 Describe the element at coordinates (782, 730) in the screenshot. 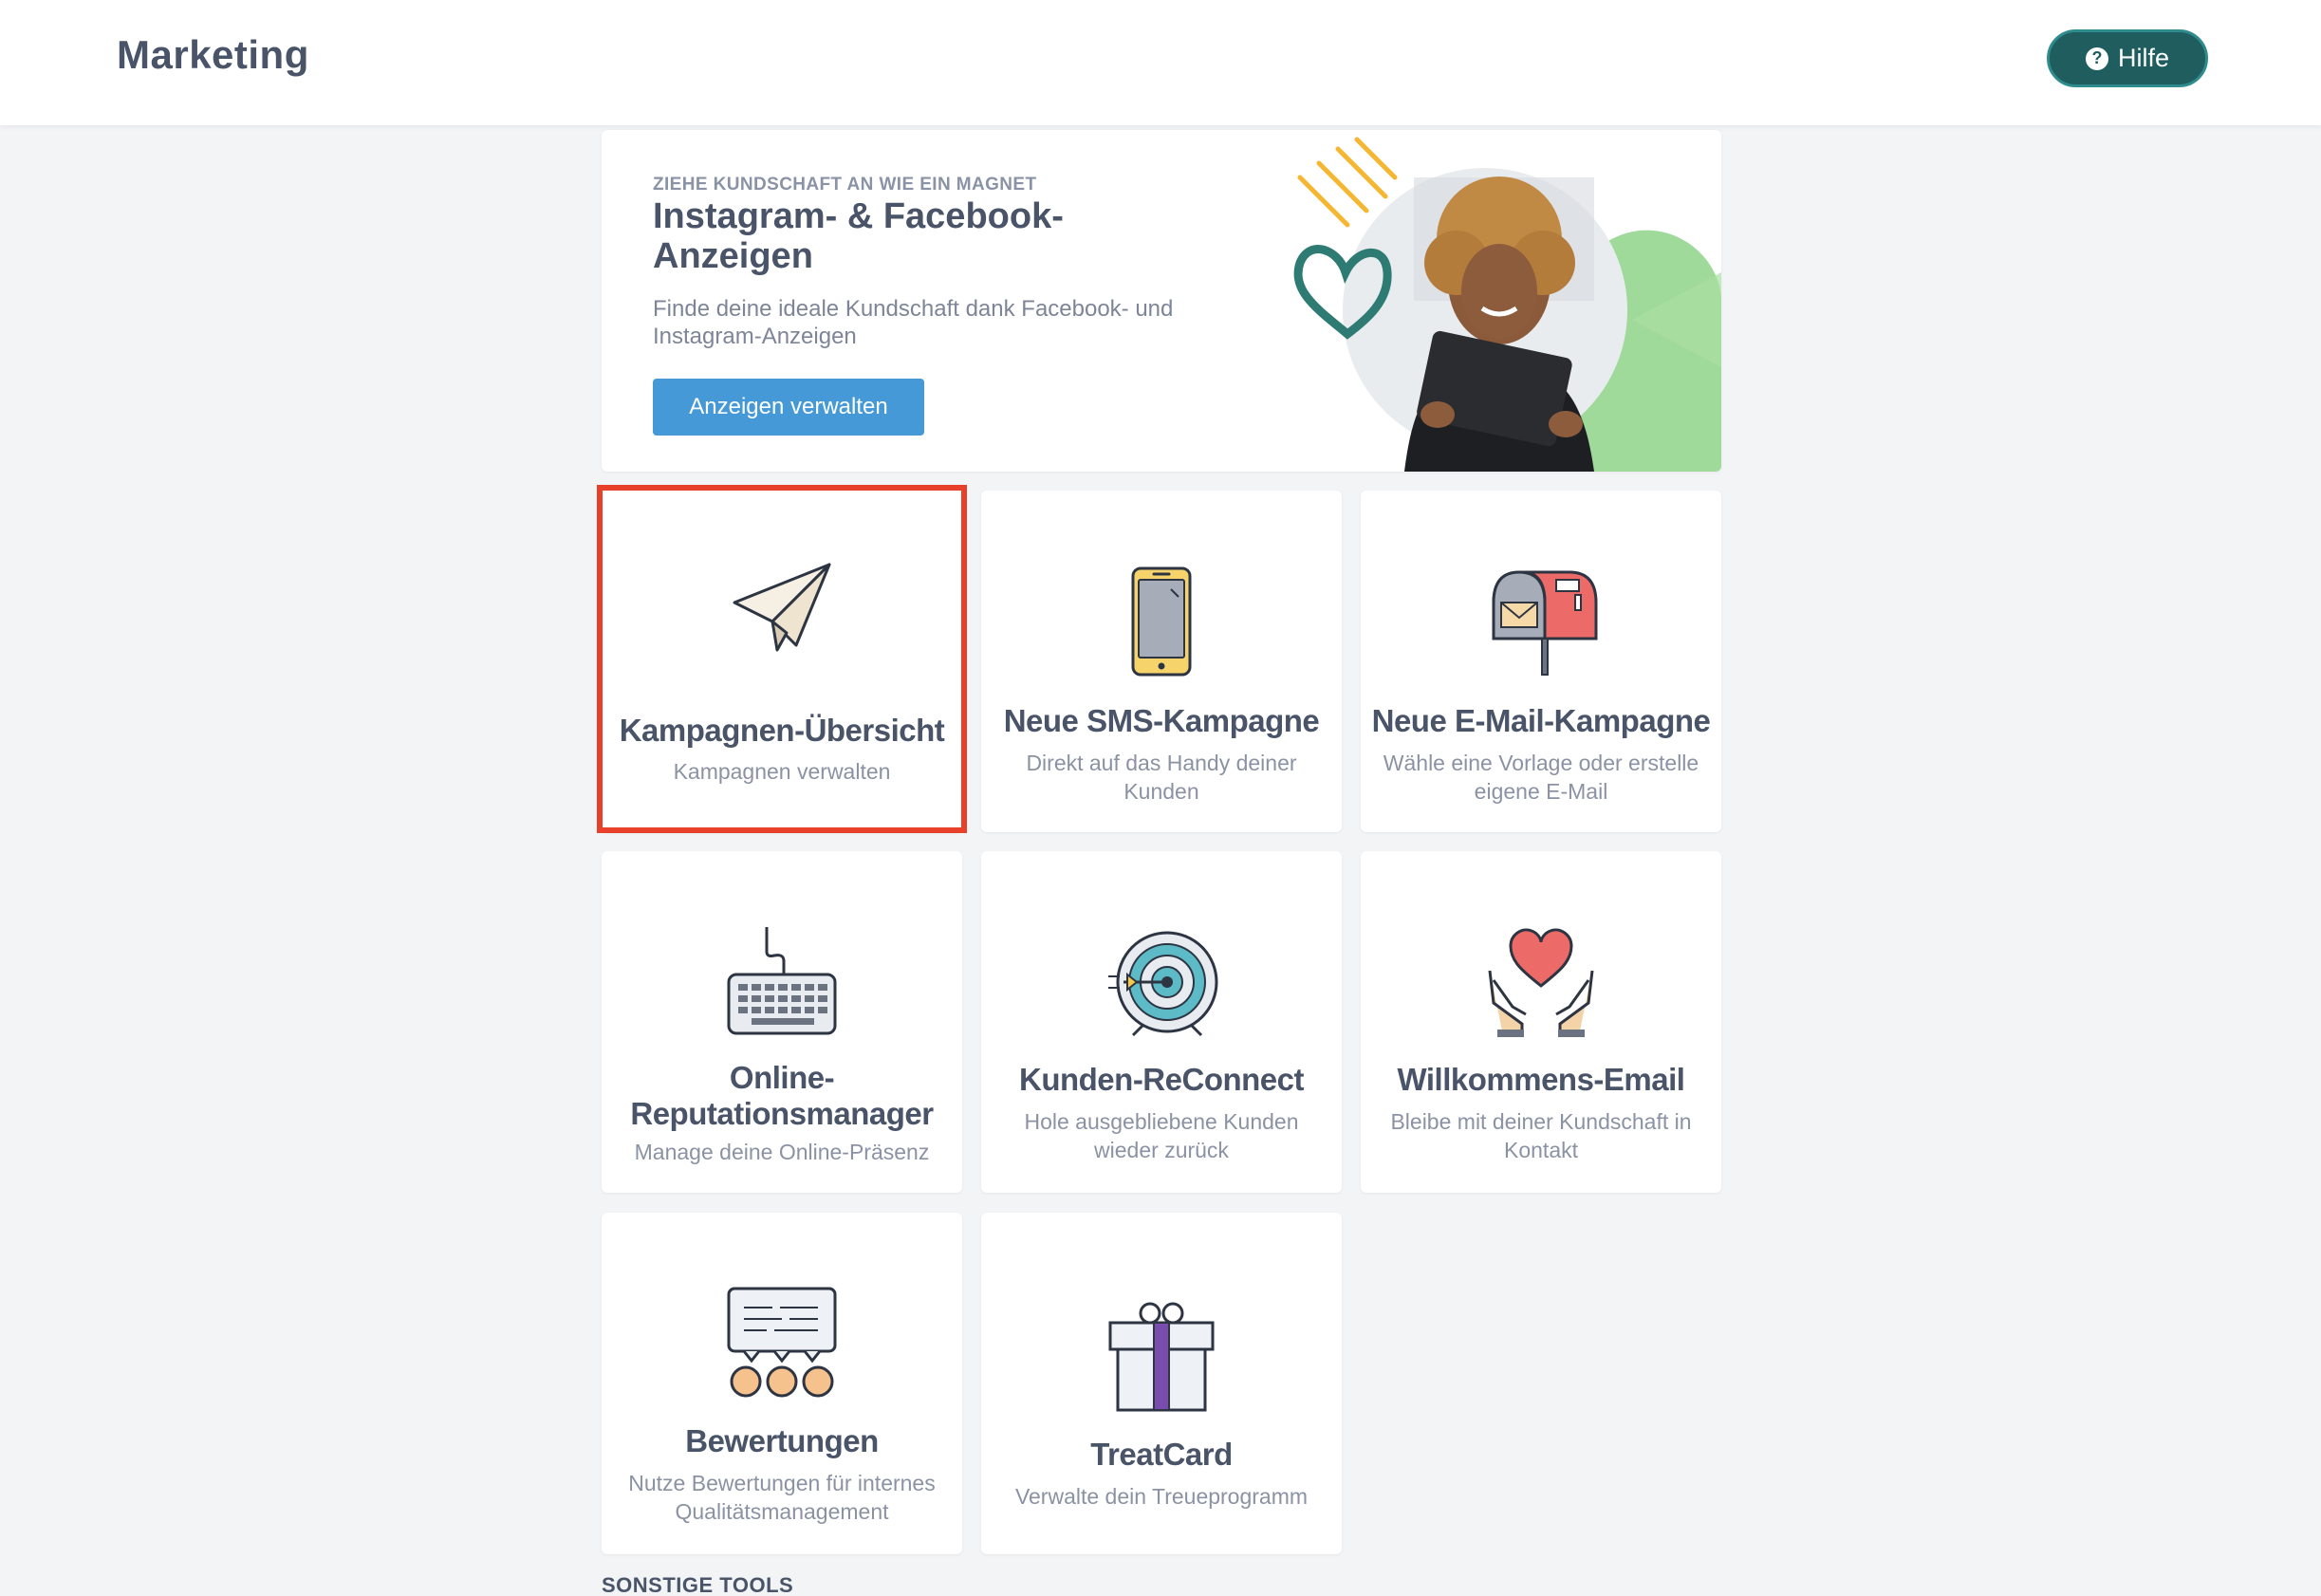

I see `card-title: Kampagnen-Übersicht` at that location.